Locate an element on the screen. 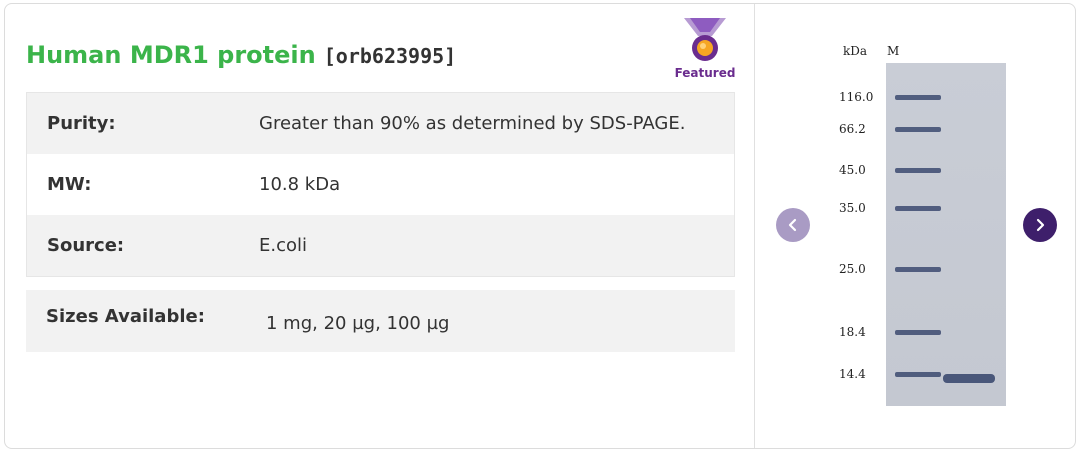  spec-value: 10.8 kDa is located at coordinates (300, 184).